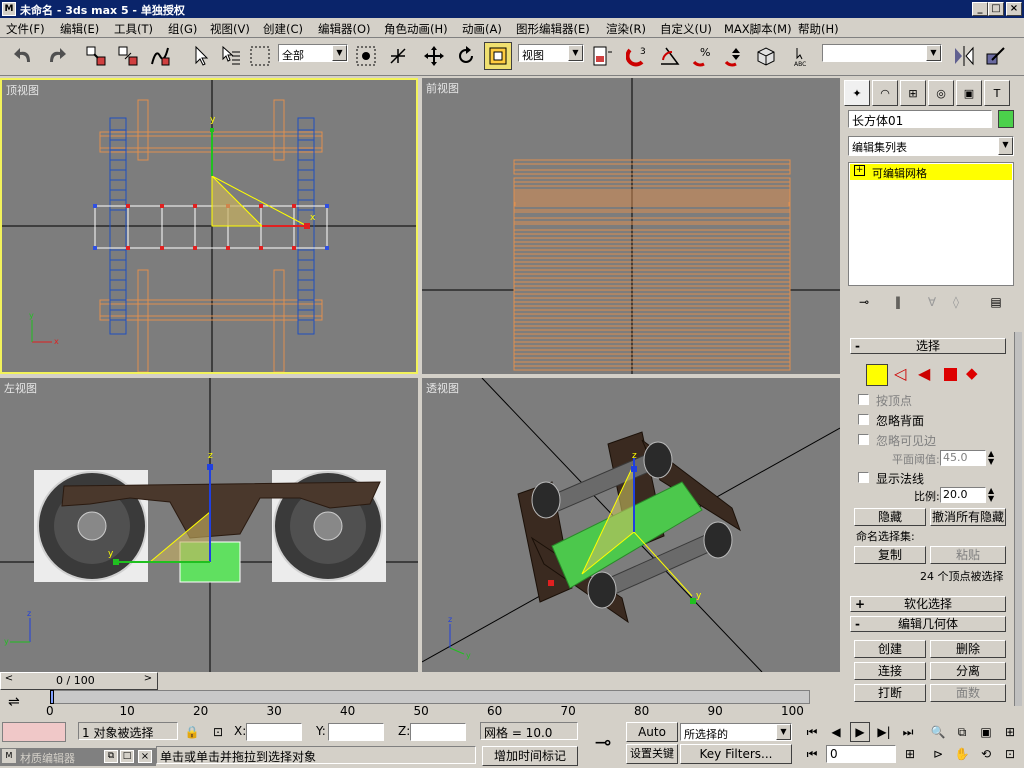 The width and height of the screenshot is (1024, 768). What do you see at coordinates (860, 732) in the screenshot?
I see `play-icon: ▶` at bounding box center [860, 732].